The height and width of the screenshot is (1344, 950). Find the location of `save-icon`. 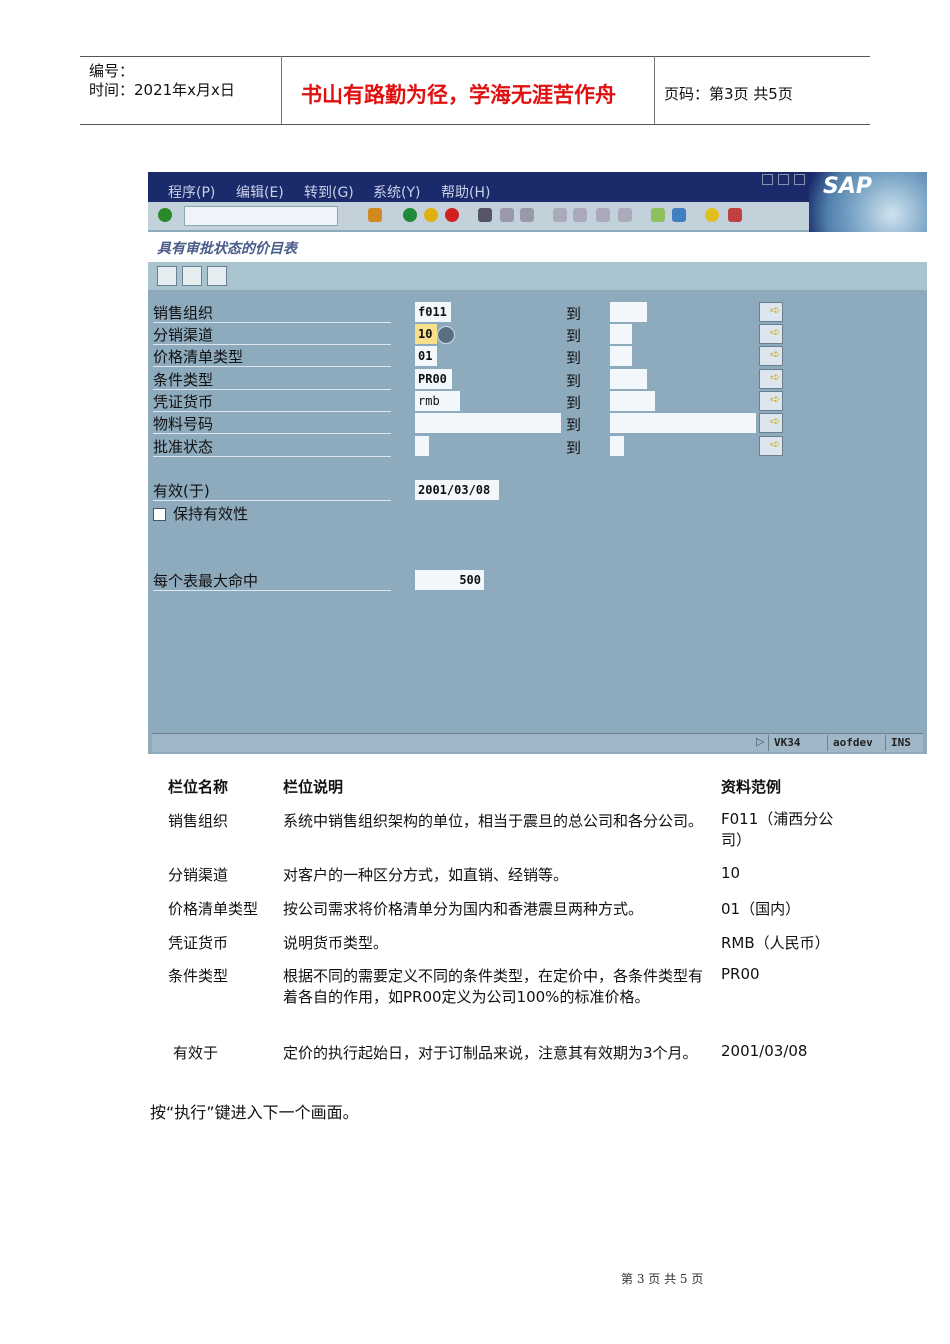

save-icon is located at coordinates (375, 215).